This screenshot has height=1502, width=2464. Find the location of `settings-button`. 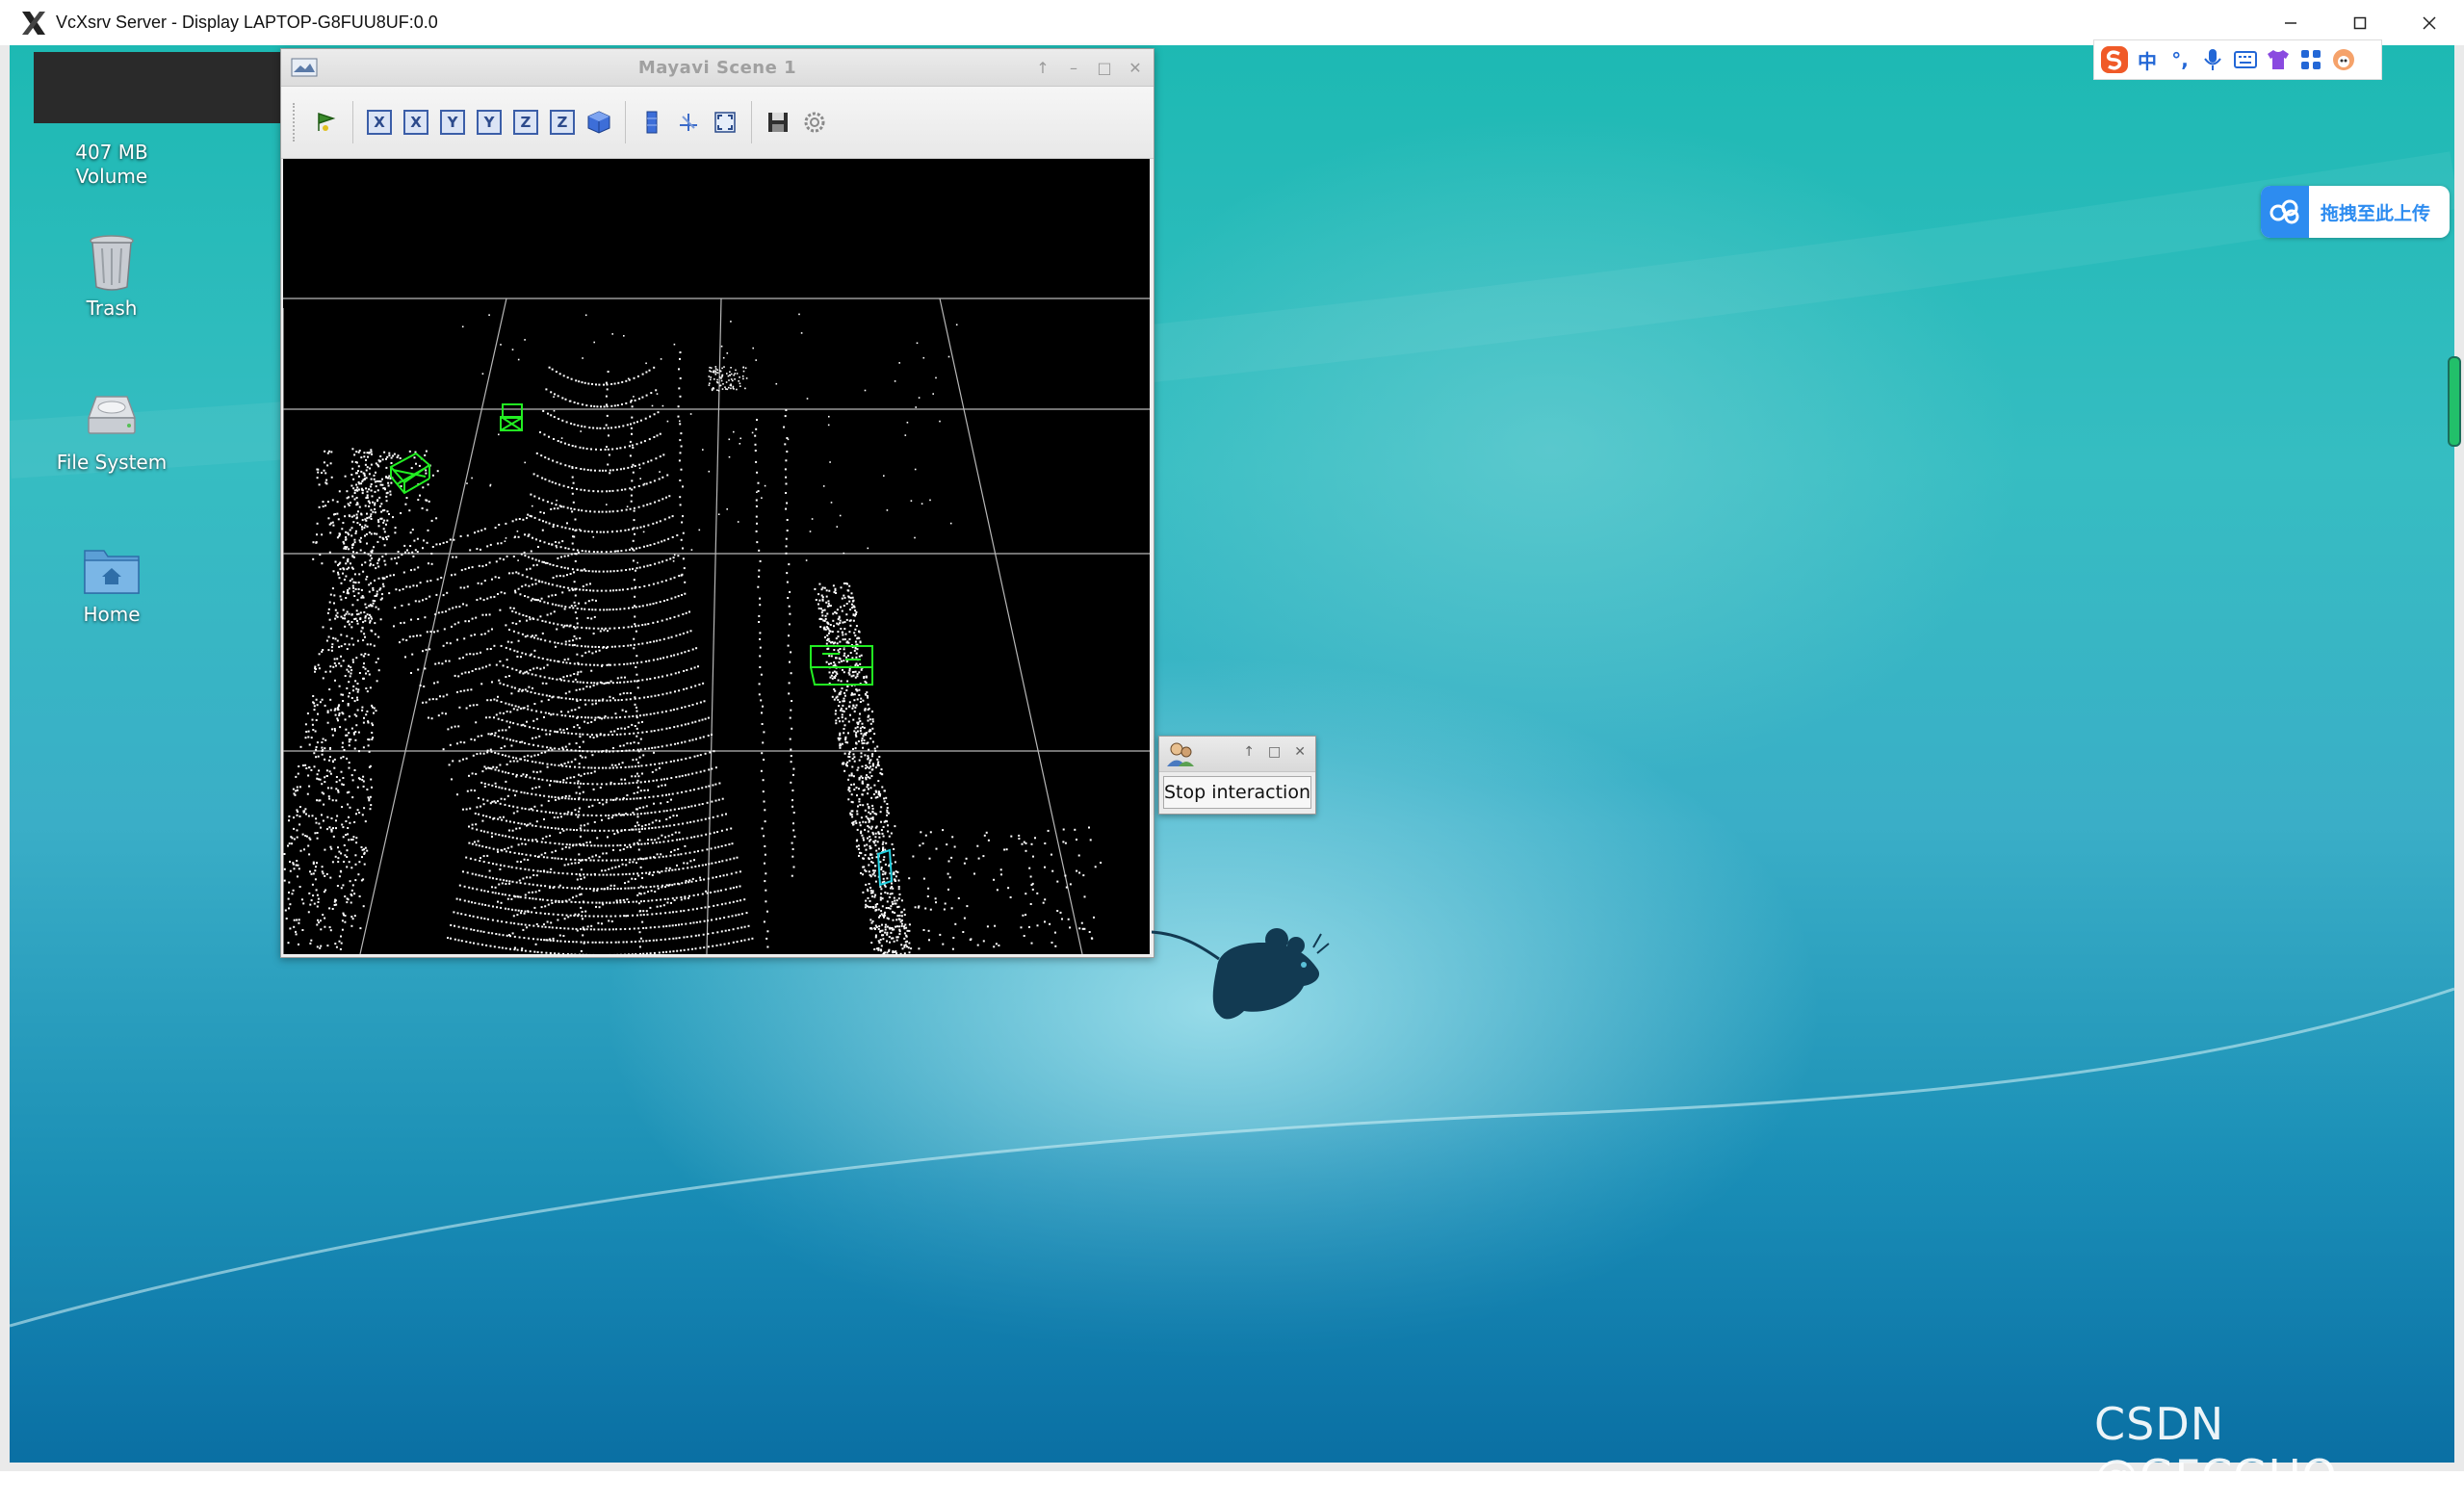

settings-button is located at coordinates (814, 123).